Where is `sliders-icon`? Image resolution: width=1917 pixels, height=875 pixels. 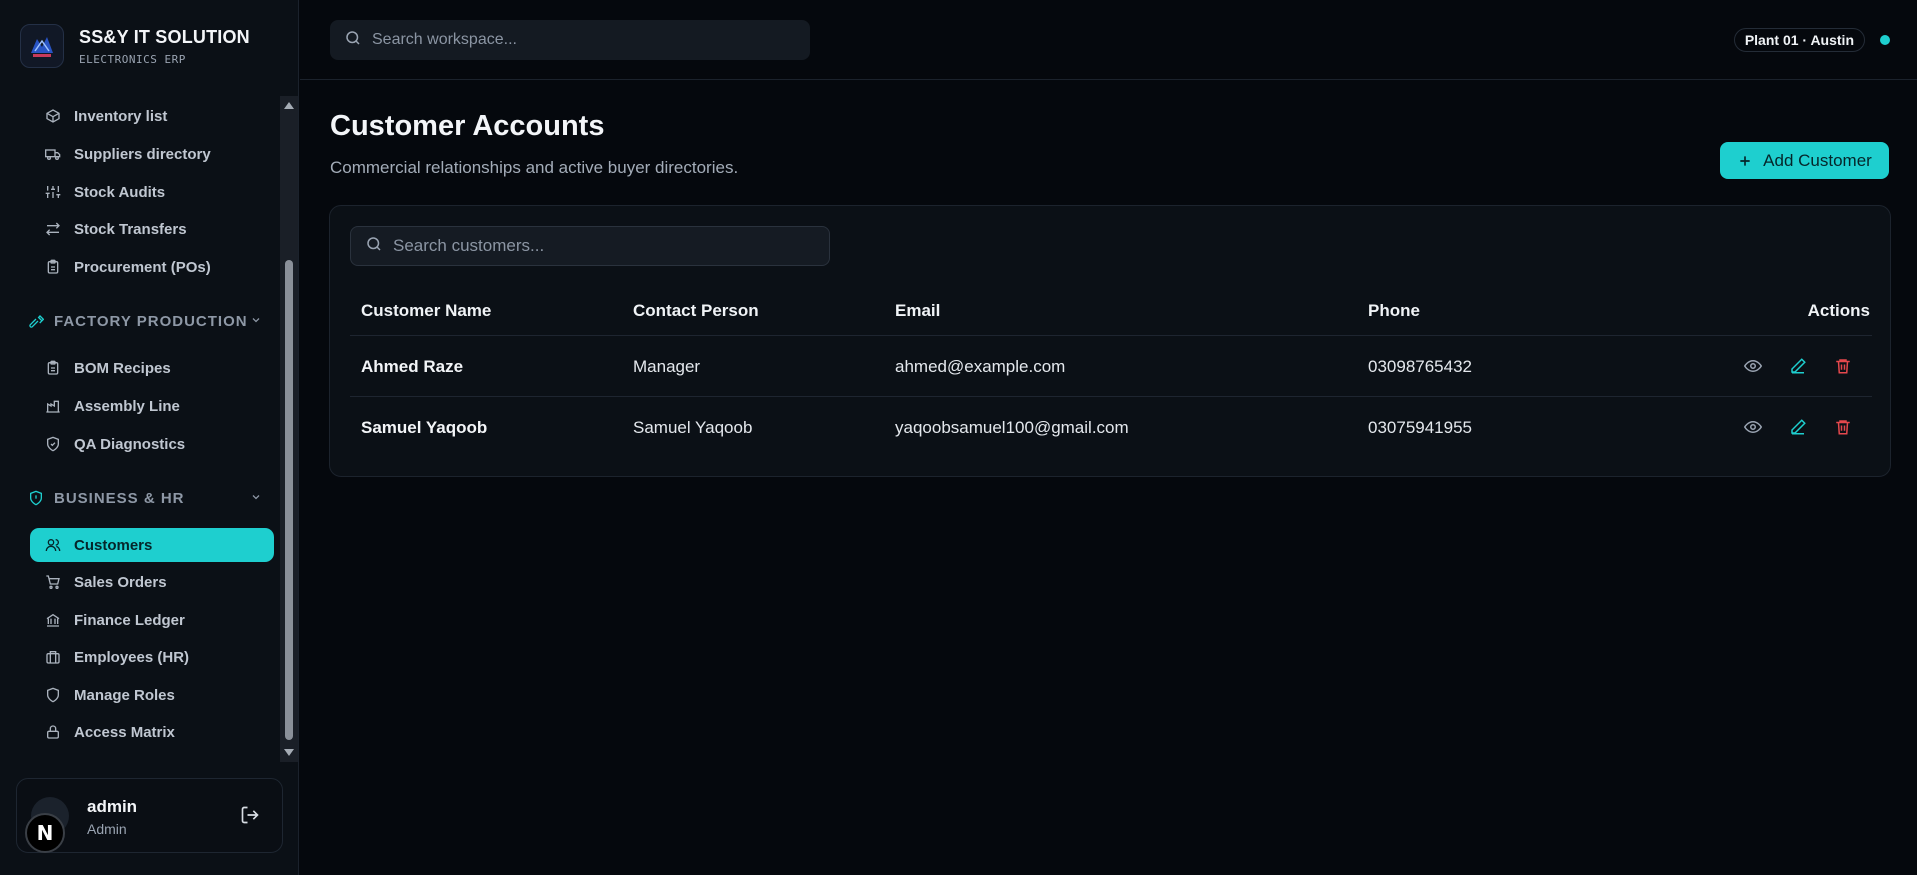 sliders-icon is located at coordinates (53, 192).